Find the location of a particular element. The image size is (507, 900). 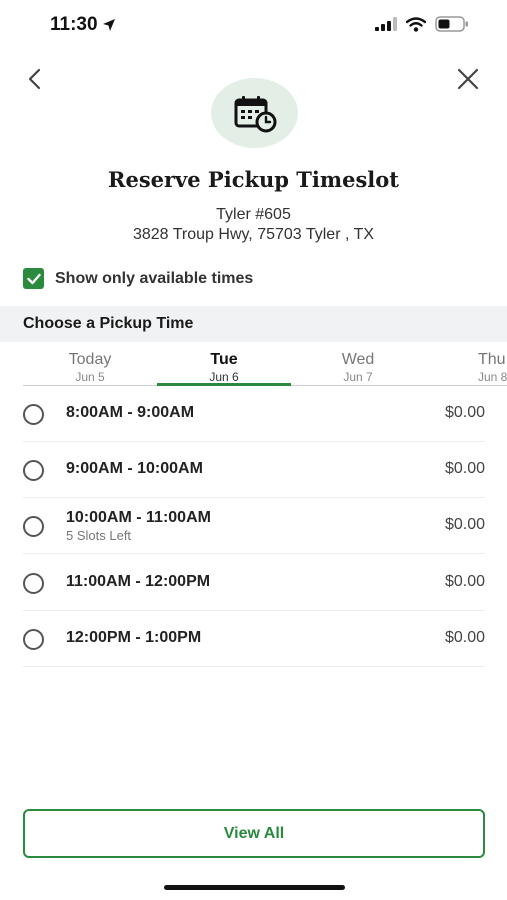

status-bar: 11:30 is located at coordinates (253, 25).